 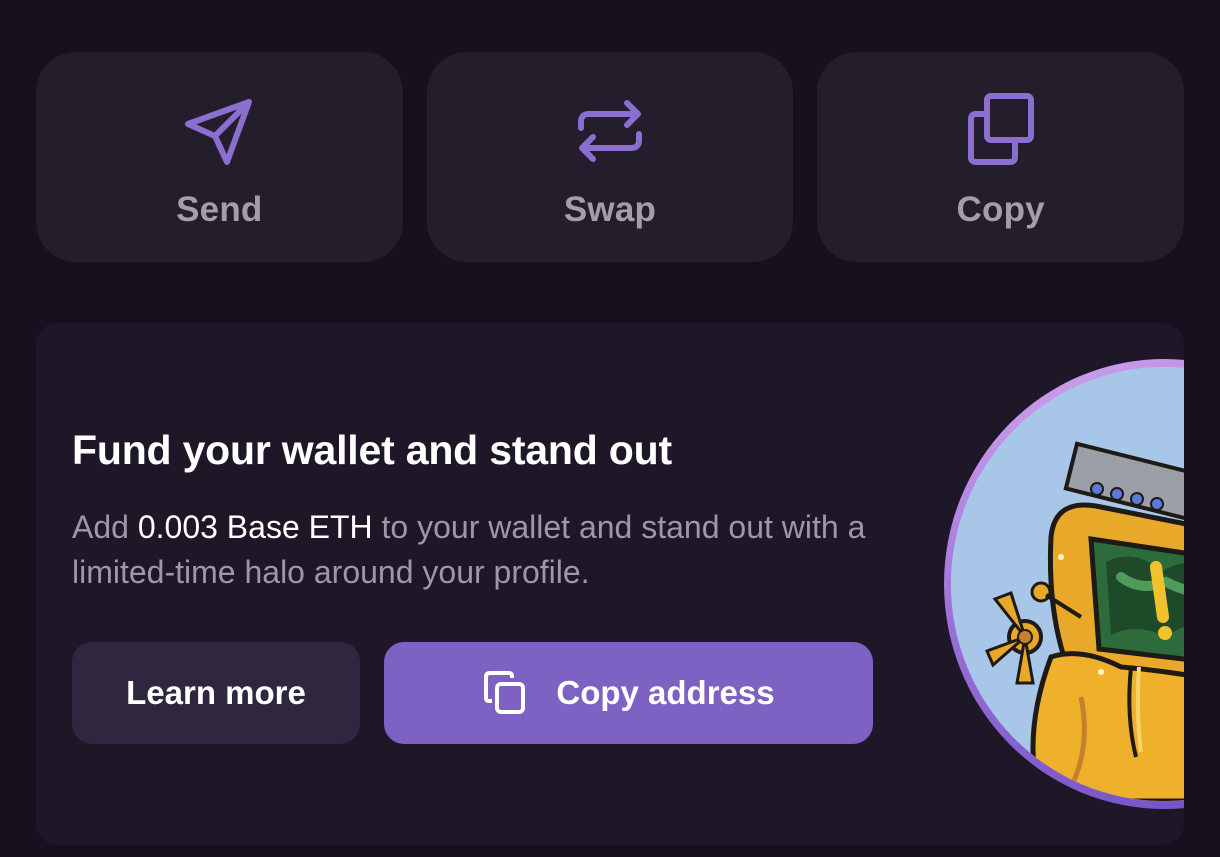 I want to click on copy-address-label: Copy address, so click(x=665, y=692).